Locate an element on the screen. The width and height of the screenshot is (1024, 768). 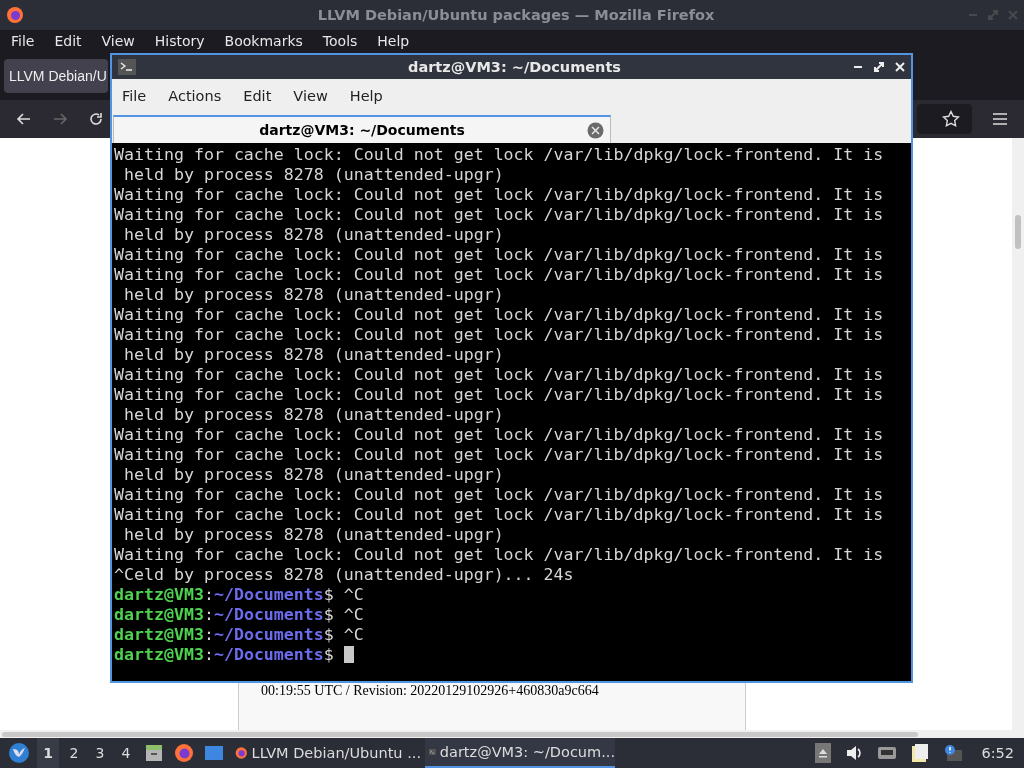
menu-item: Tools is located at coordinates (343, 41).